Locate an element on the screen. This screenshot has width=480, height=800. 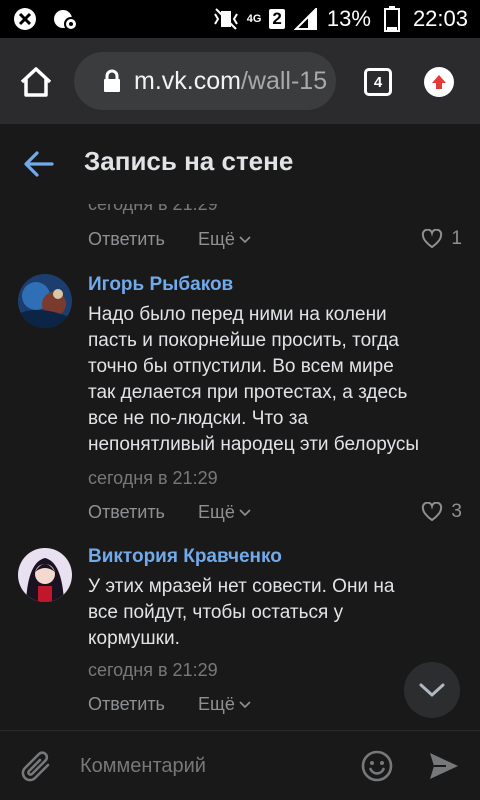
clock: 22:03 is located at coordinates (440, 18).